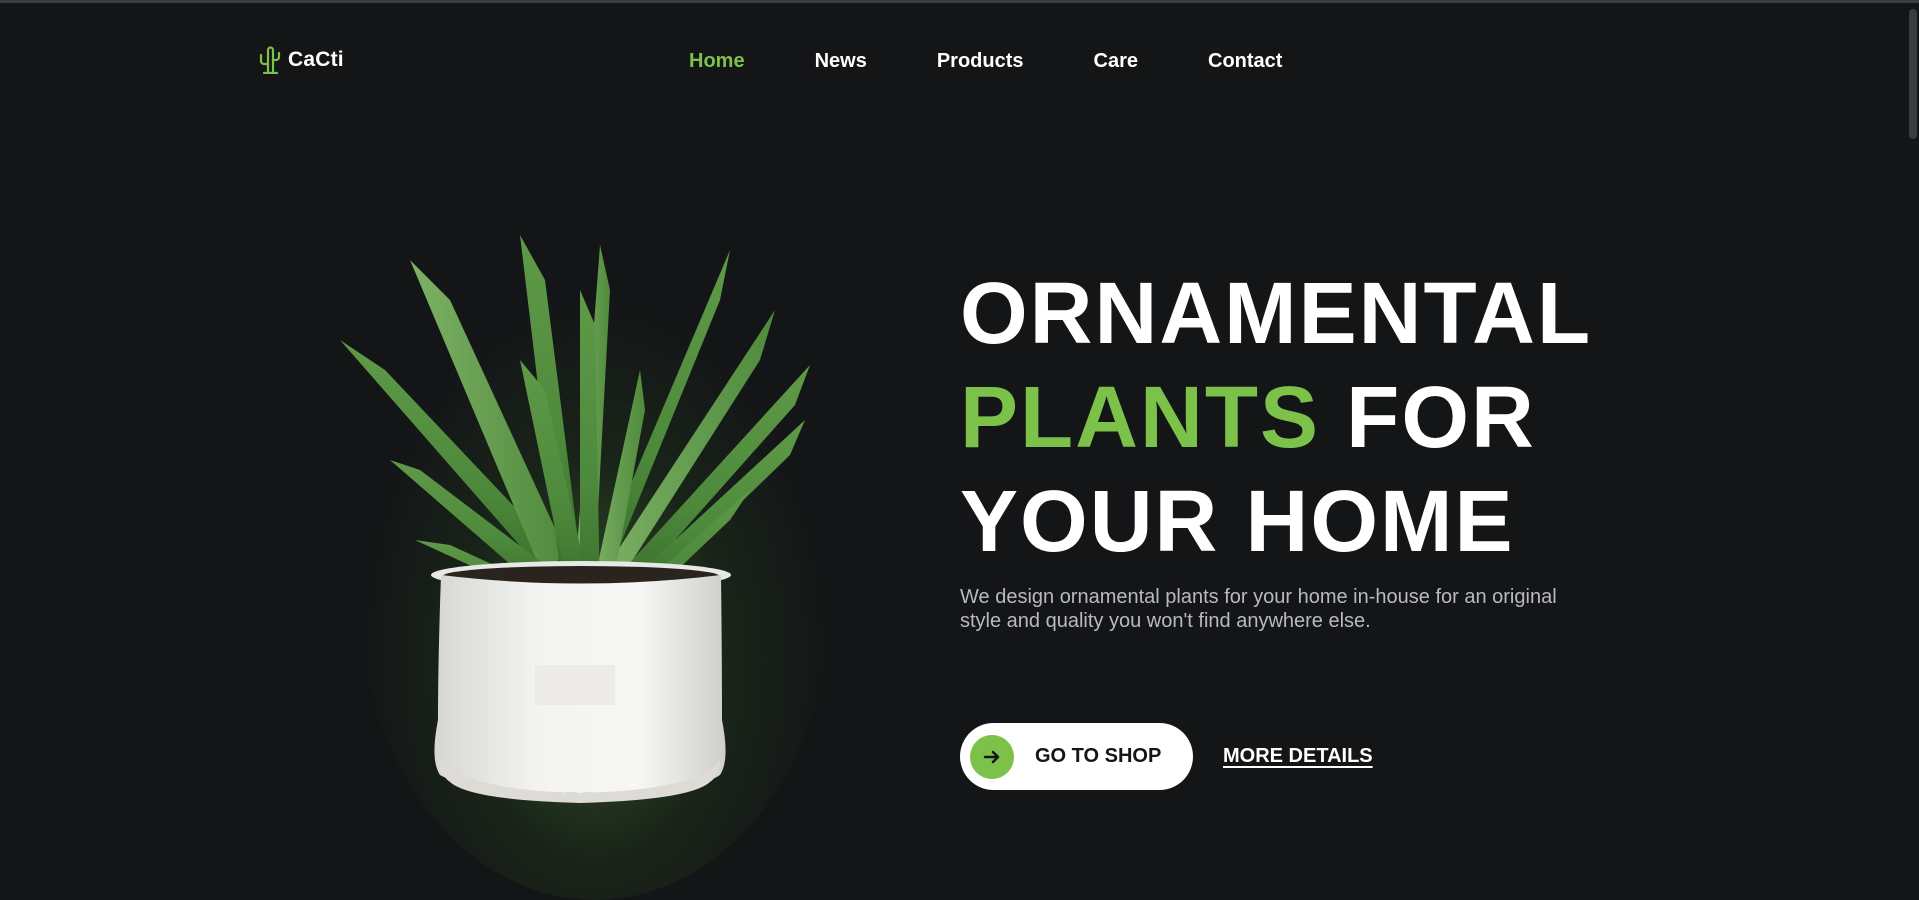  What do you see at coordinates (717, 61) in the screenshot?
I see `nav-item-home: Home` at bounding box center [717, 61].